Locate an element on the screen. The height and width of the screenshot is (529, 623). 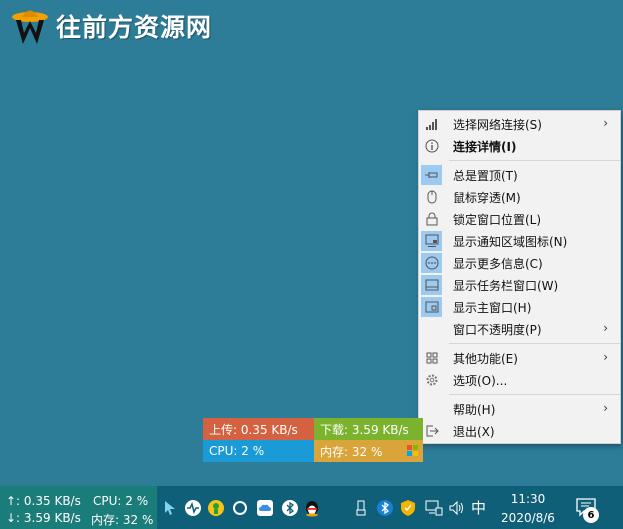
cursor-app-icon is located at coordinates (170, 508).